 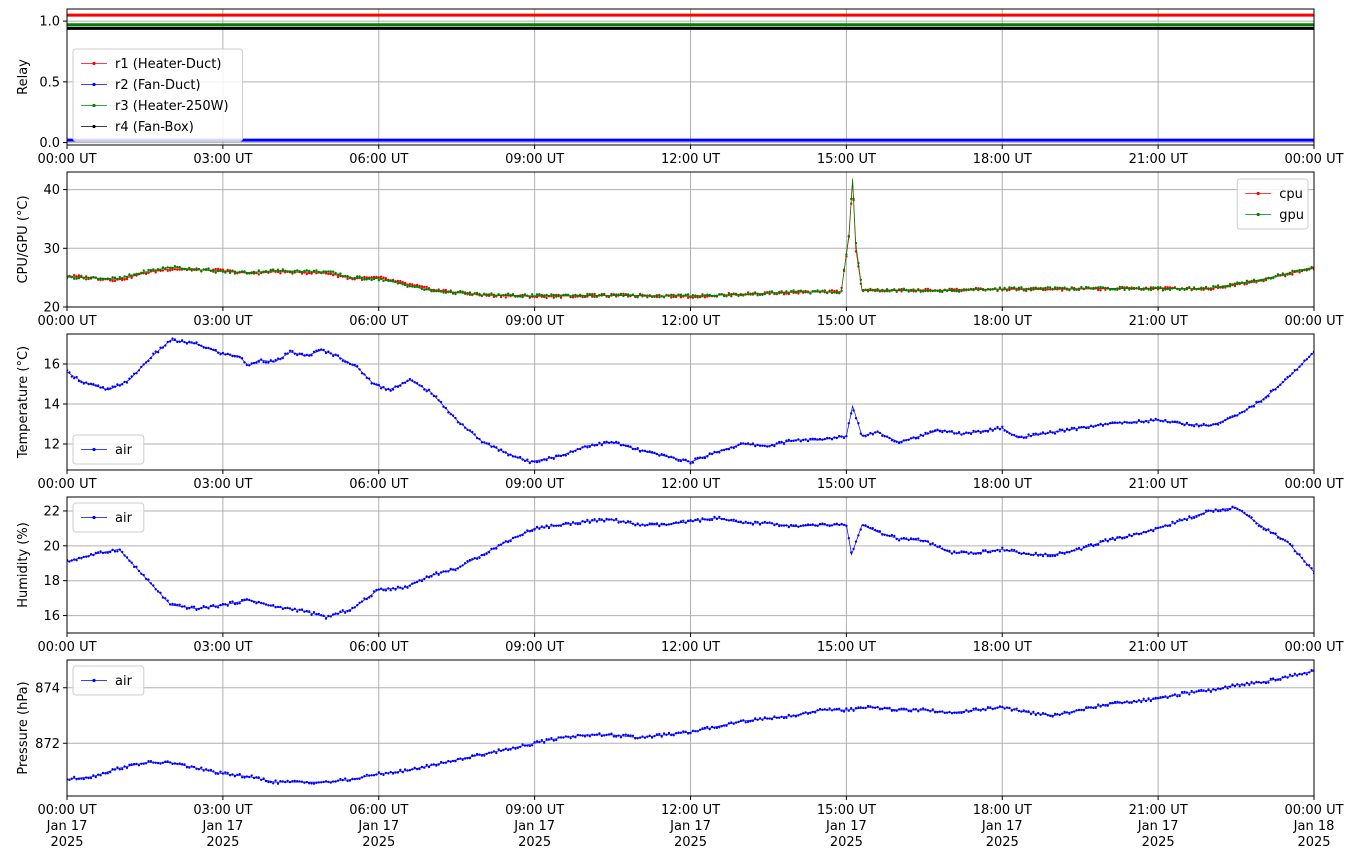 What do you see at coordinates (1314, 826) in the screenshot?
I see `x-tick-date: Jan 18` at bounding box center [1314, 826].